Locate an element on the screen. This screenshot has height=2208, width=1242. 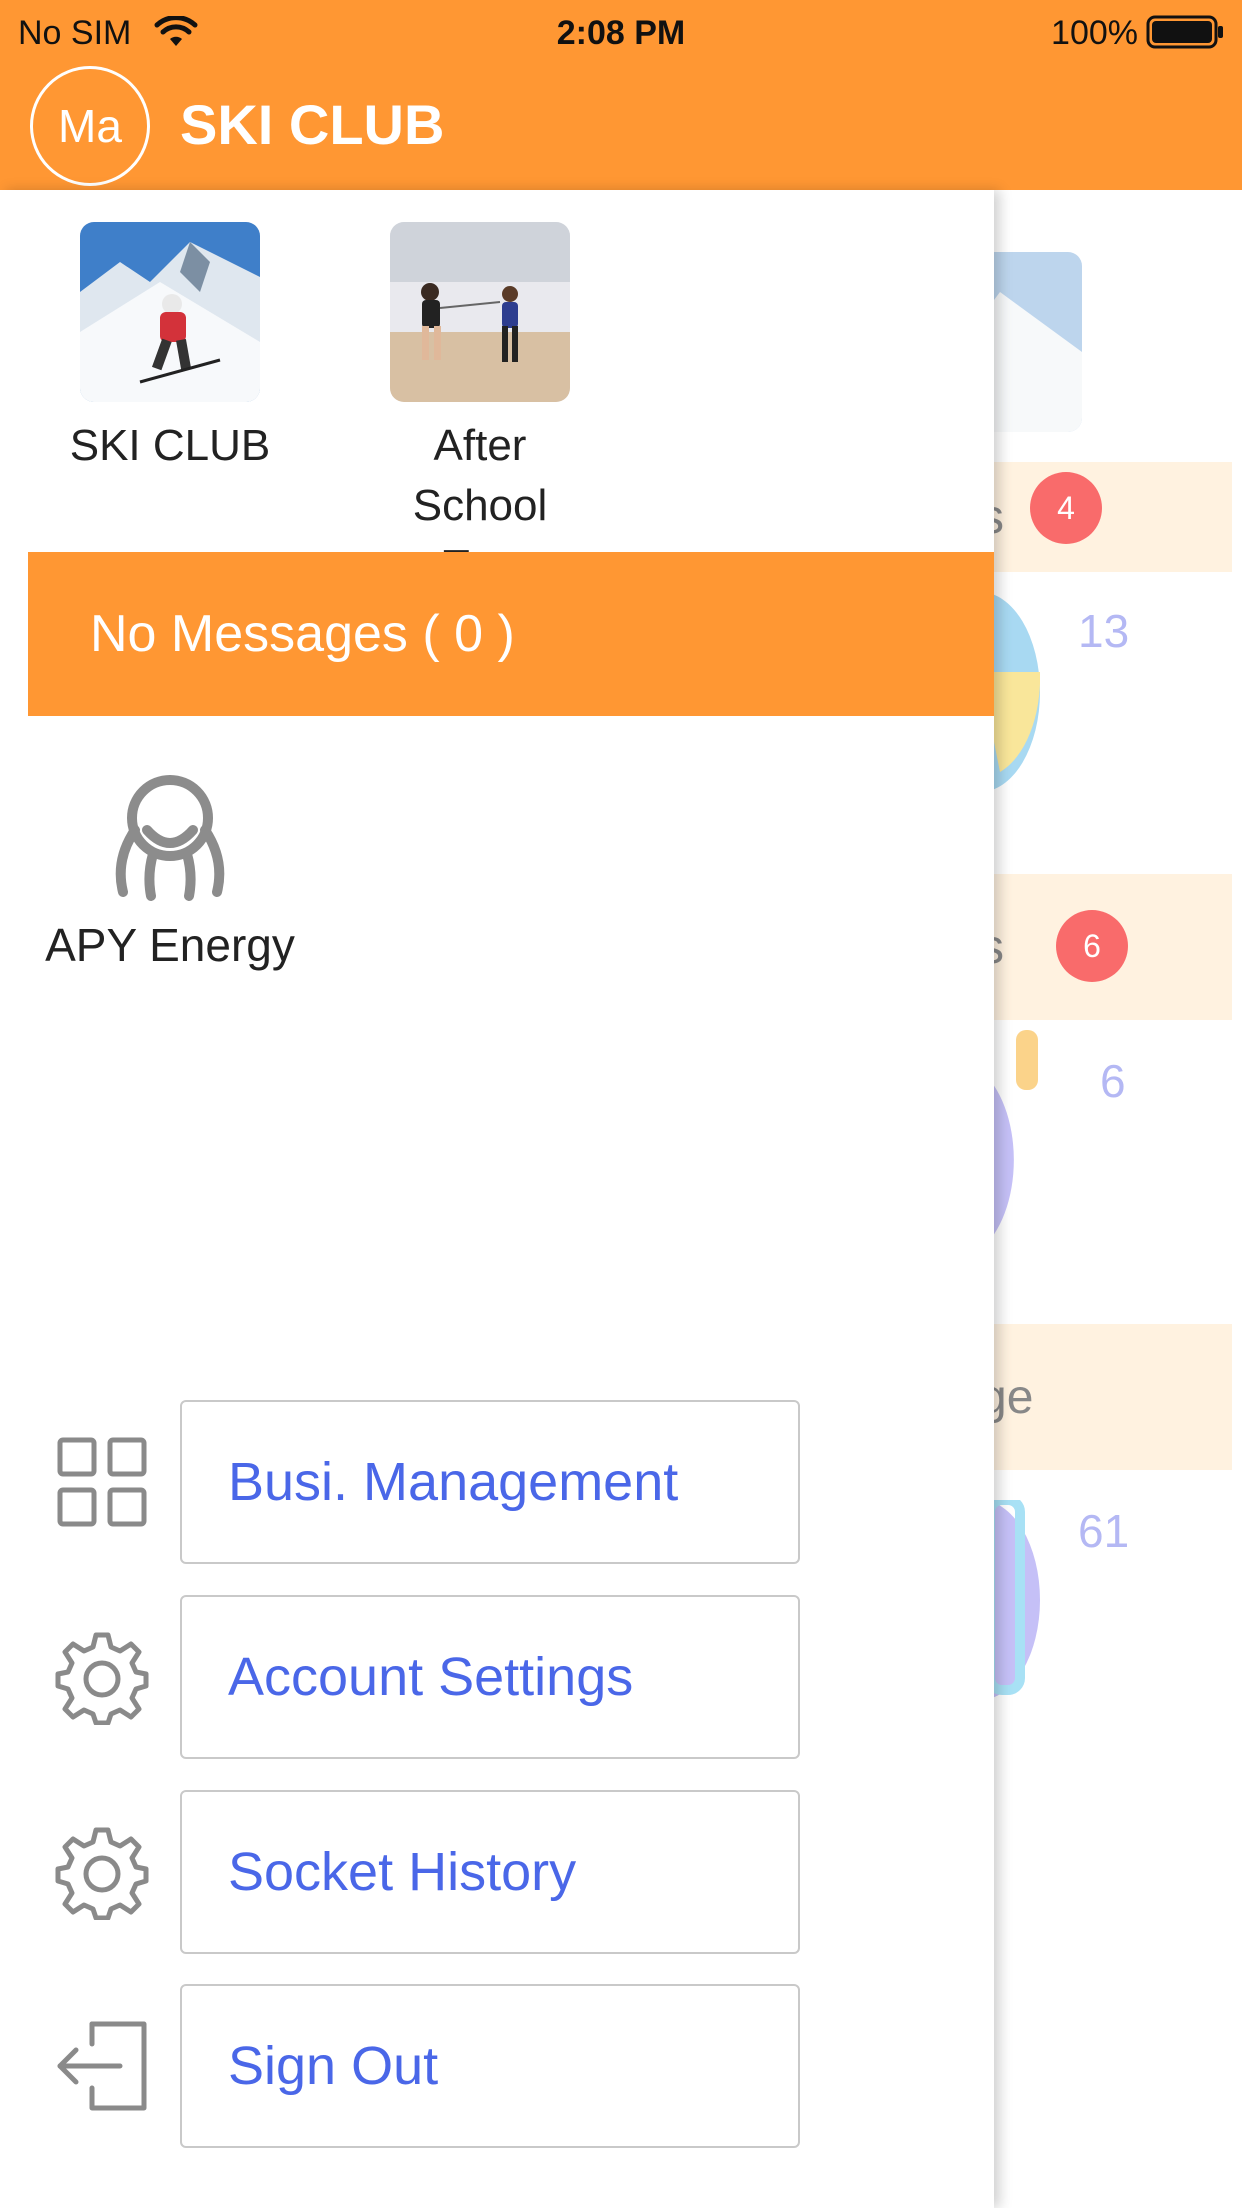
menu-row-busi-management: Busi. Management is located at coordinates (497, 1482).